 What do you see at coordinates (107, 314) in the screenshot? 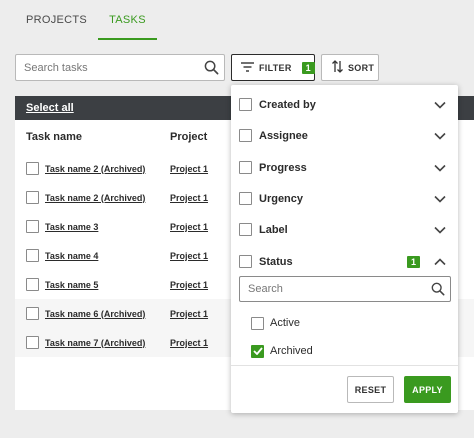
I see `task-name-link: Task name 6 (Archived)` at bounding box center [107, 314].